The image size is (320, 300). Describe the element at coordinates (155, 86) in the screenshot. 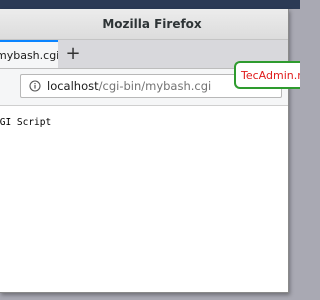

I see `url-path: /cgi-bin/mybash.cgi` at that location.